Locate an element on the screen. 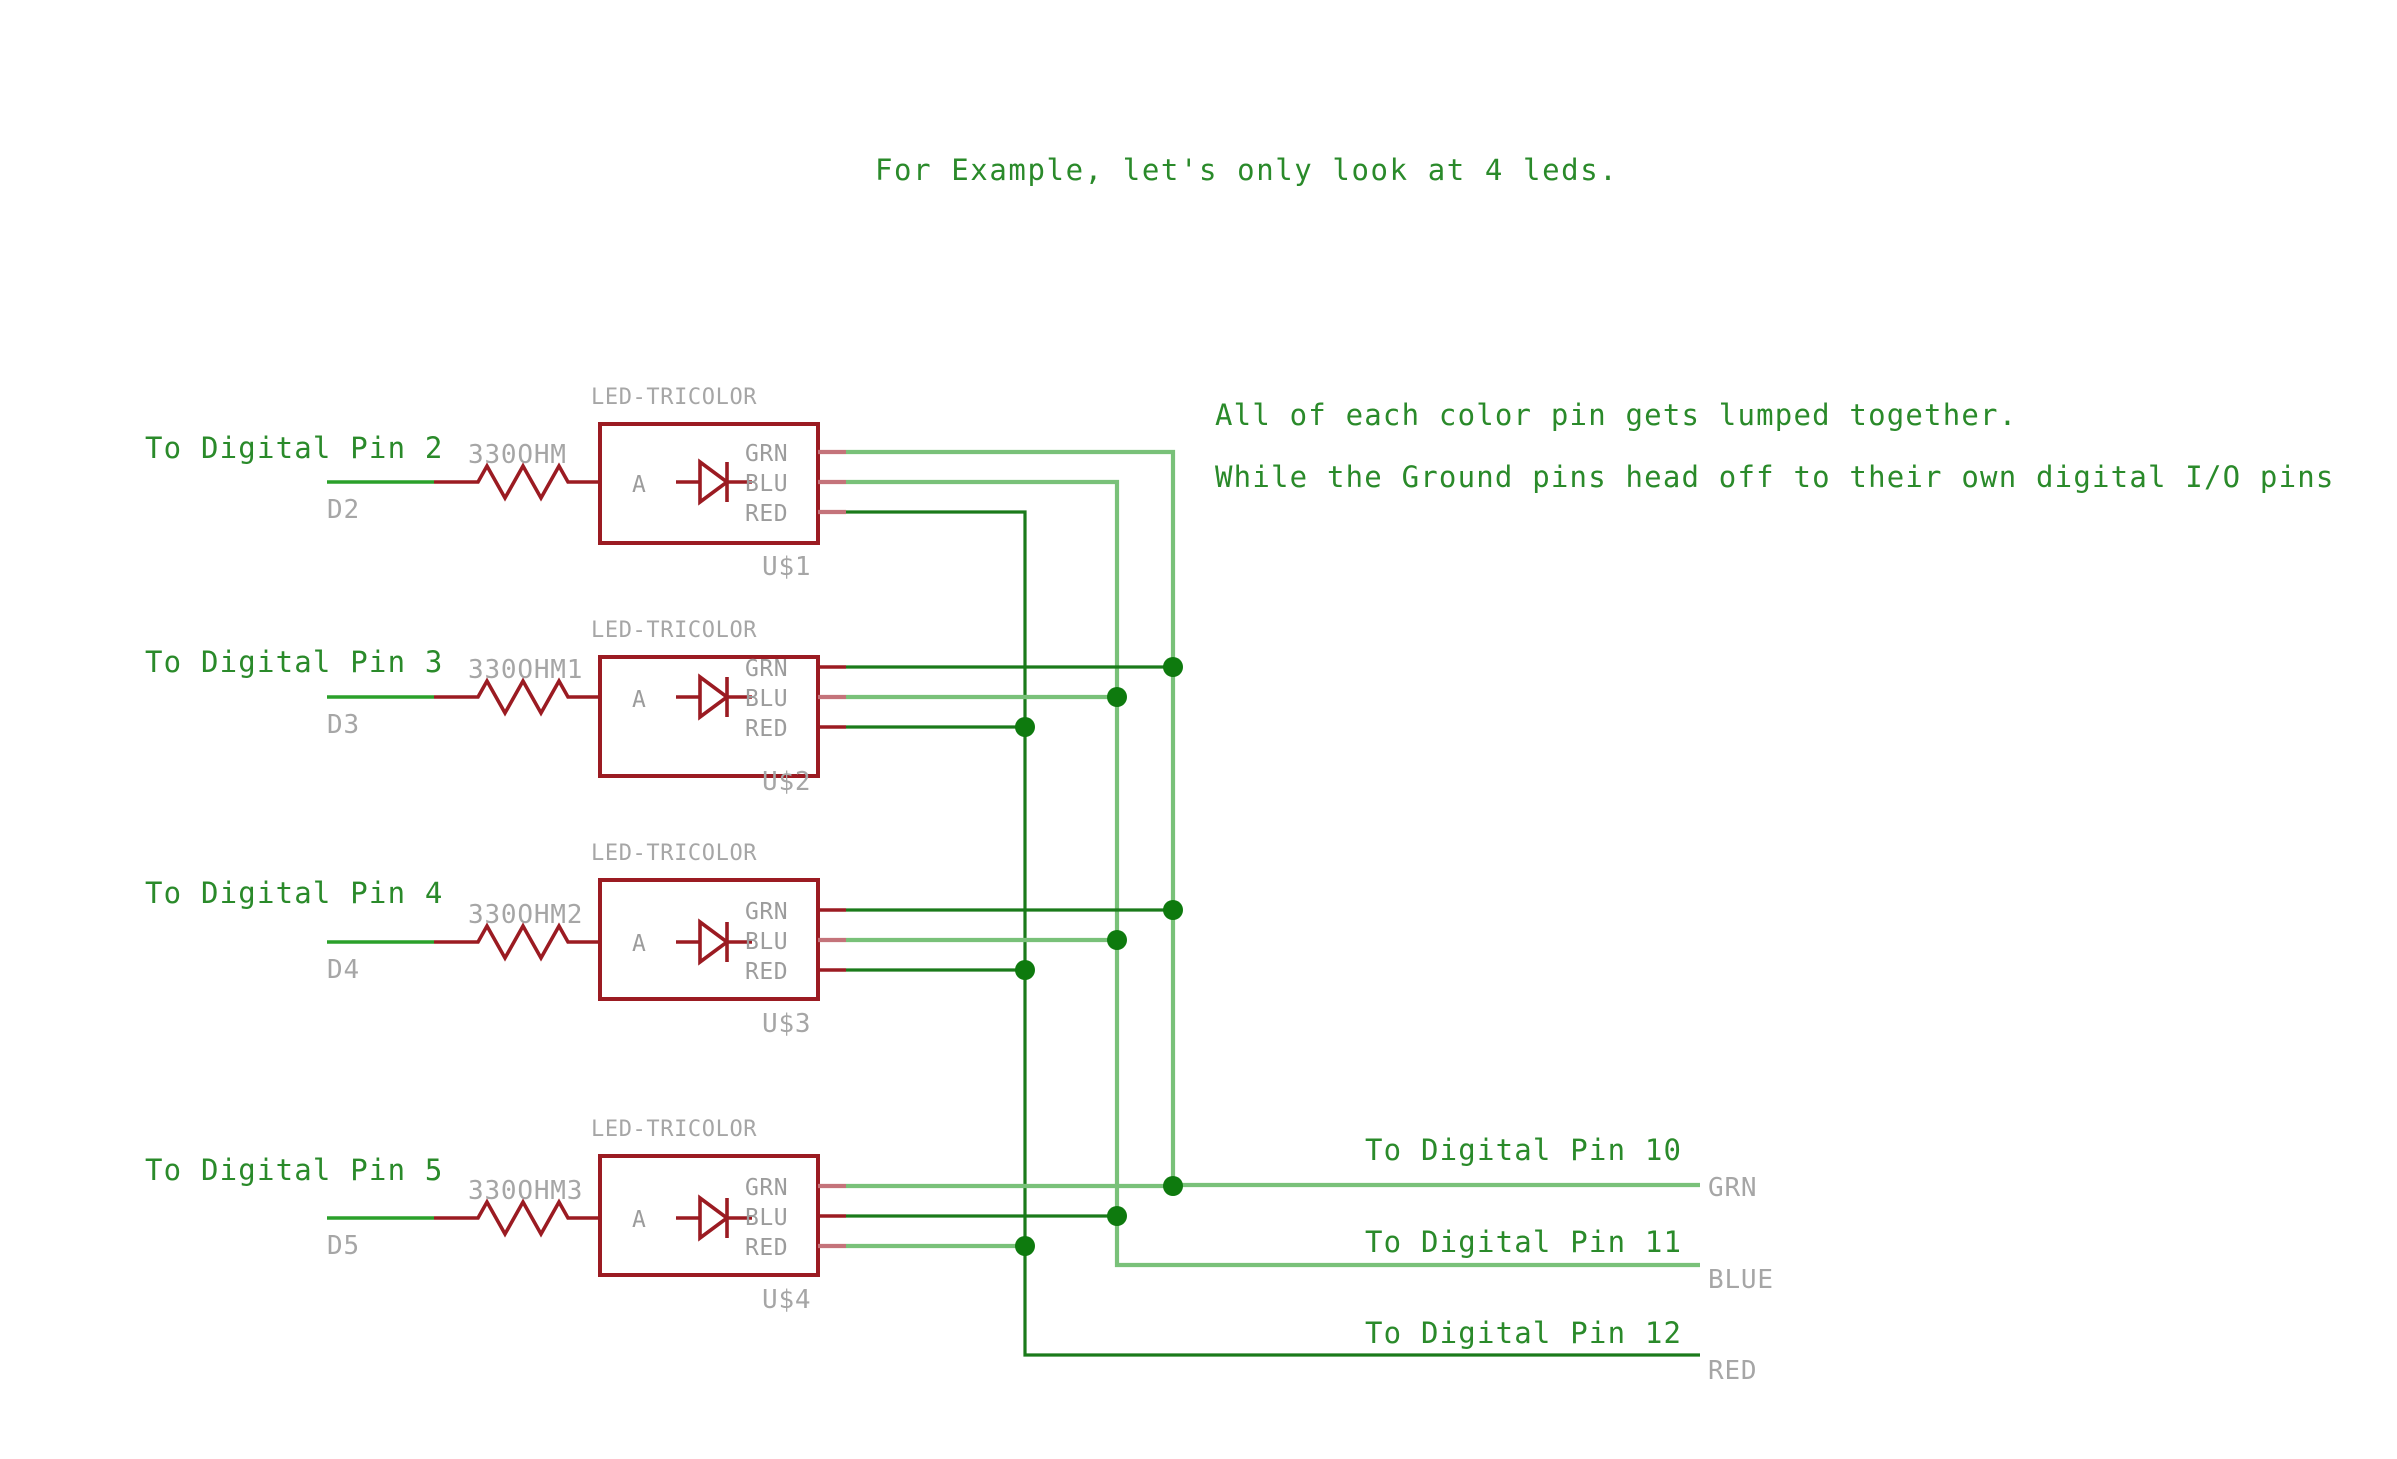 Image resolution: width=2397 pixels, height=1459 pixels. net-label-4: D5 is located at coordinates (343, 1246).